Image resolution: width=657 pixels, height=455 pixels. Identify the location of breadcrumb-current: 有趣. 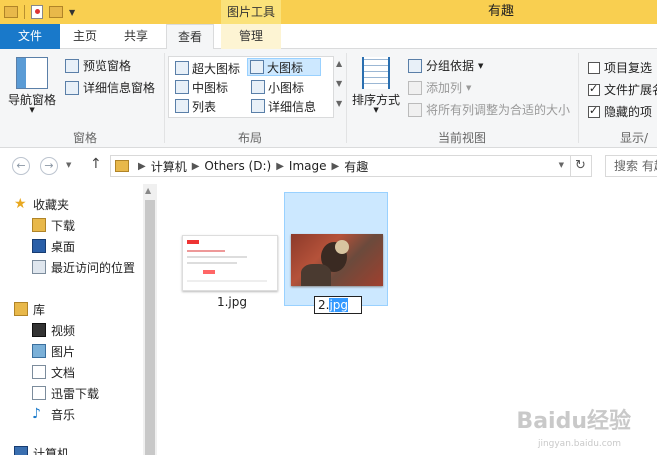
(356, 166).